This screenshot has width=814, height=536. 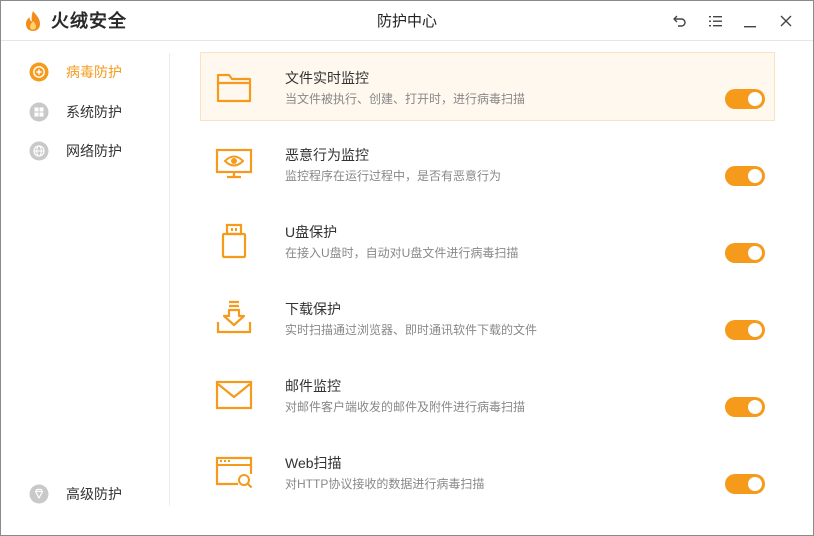 I want to click on download-tray-icon, so click(x=234, y=318).